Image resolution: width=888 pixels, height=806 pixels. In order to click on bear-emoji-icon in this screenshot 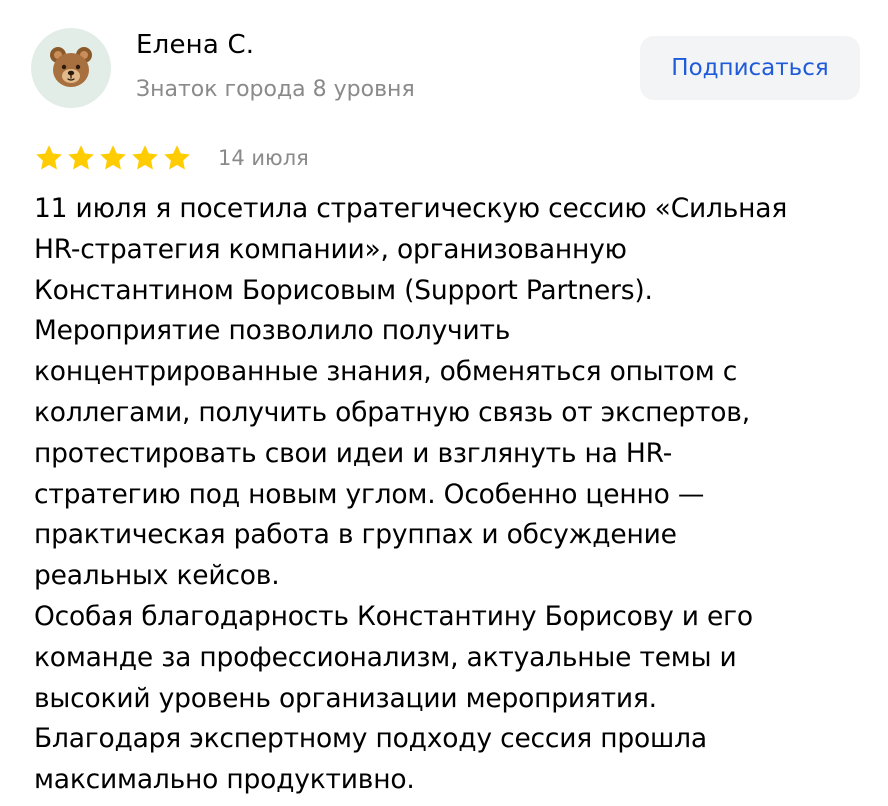, I will do `click(71, 67)`.